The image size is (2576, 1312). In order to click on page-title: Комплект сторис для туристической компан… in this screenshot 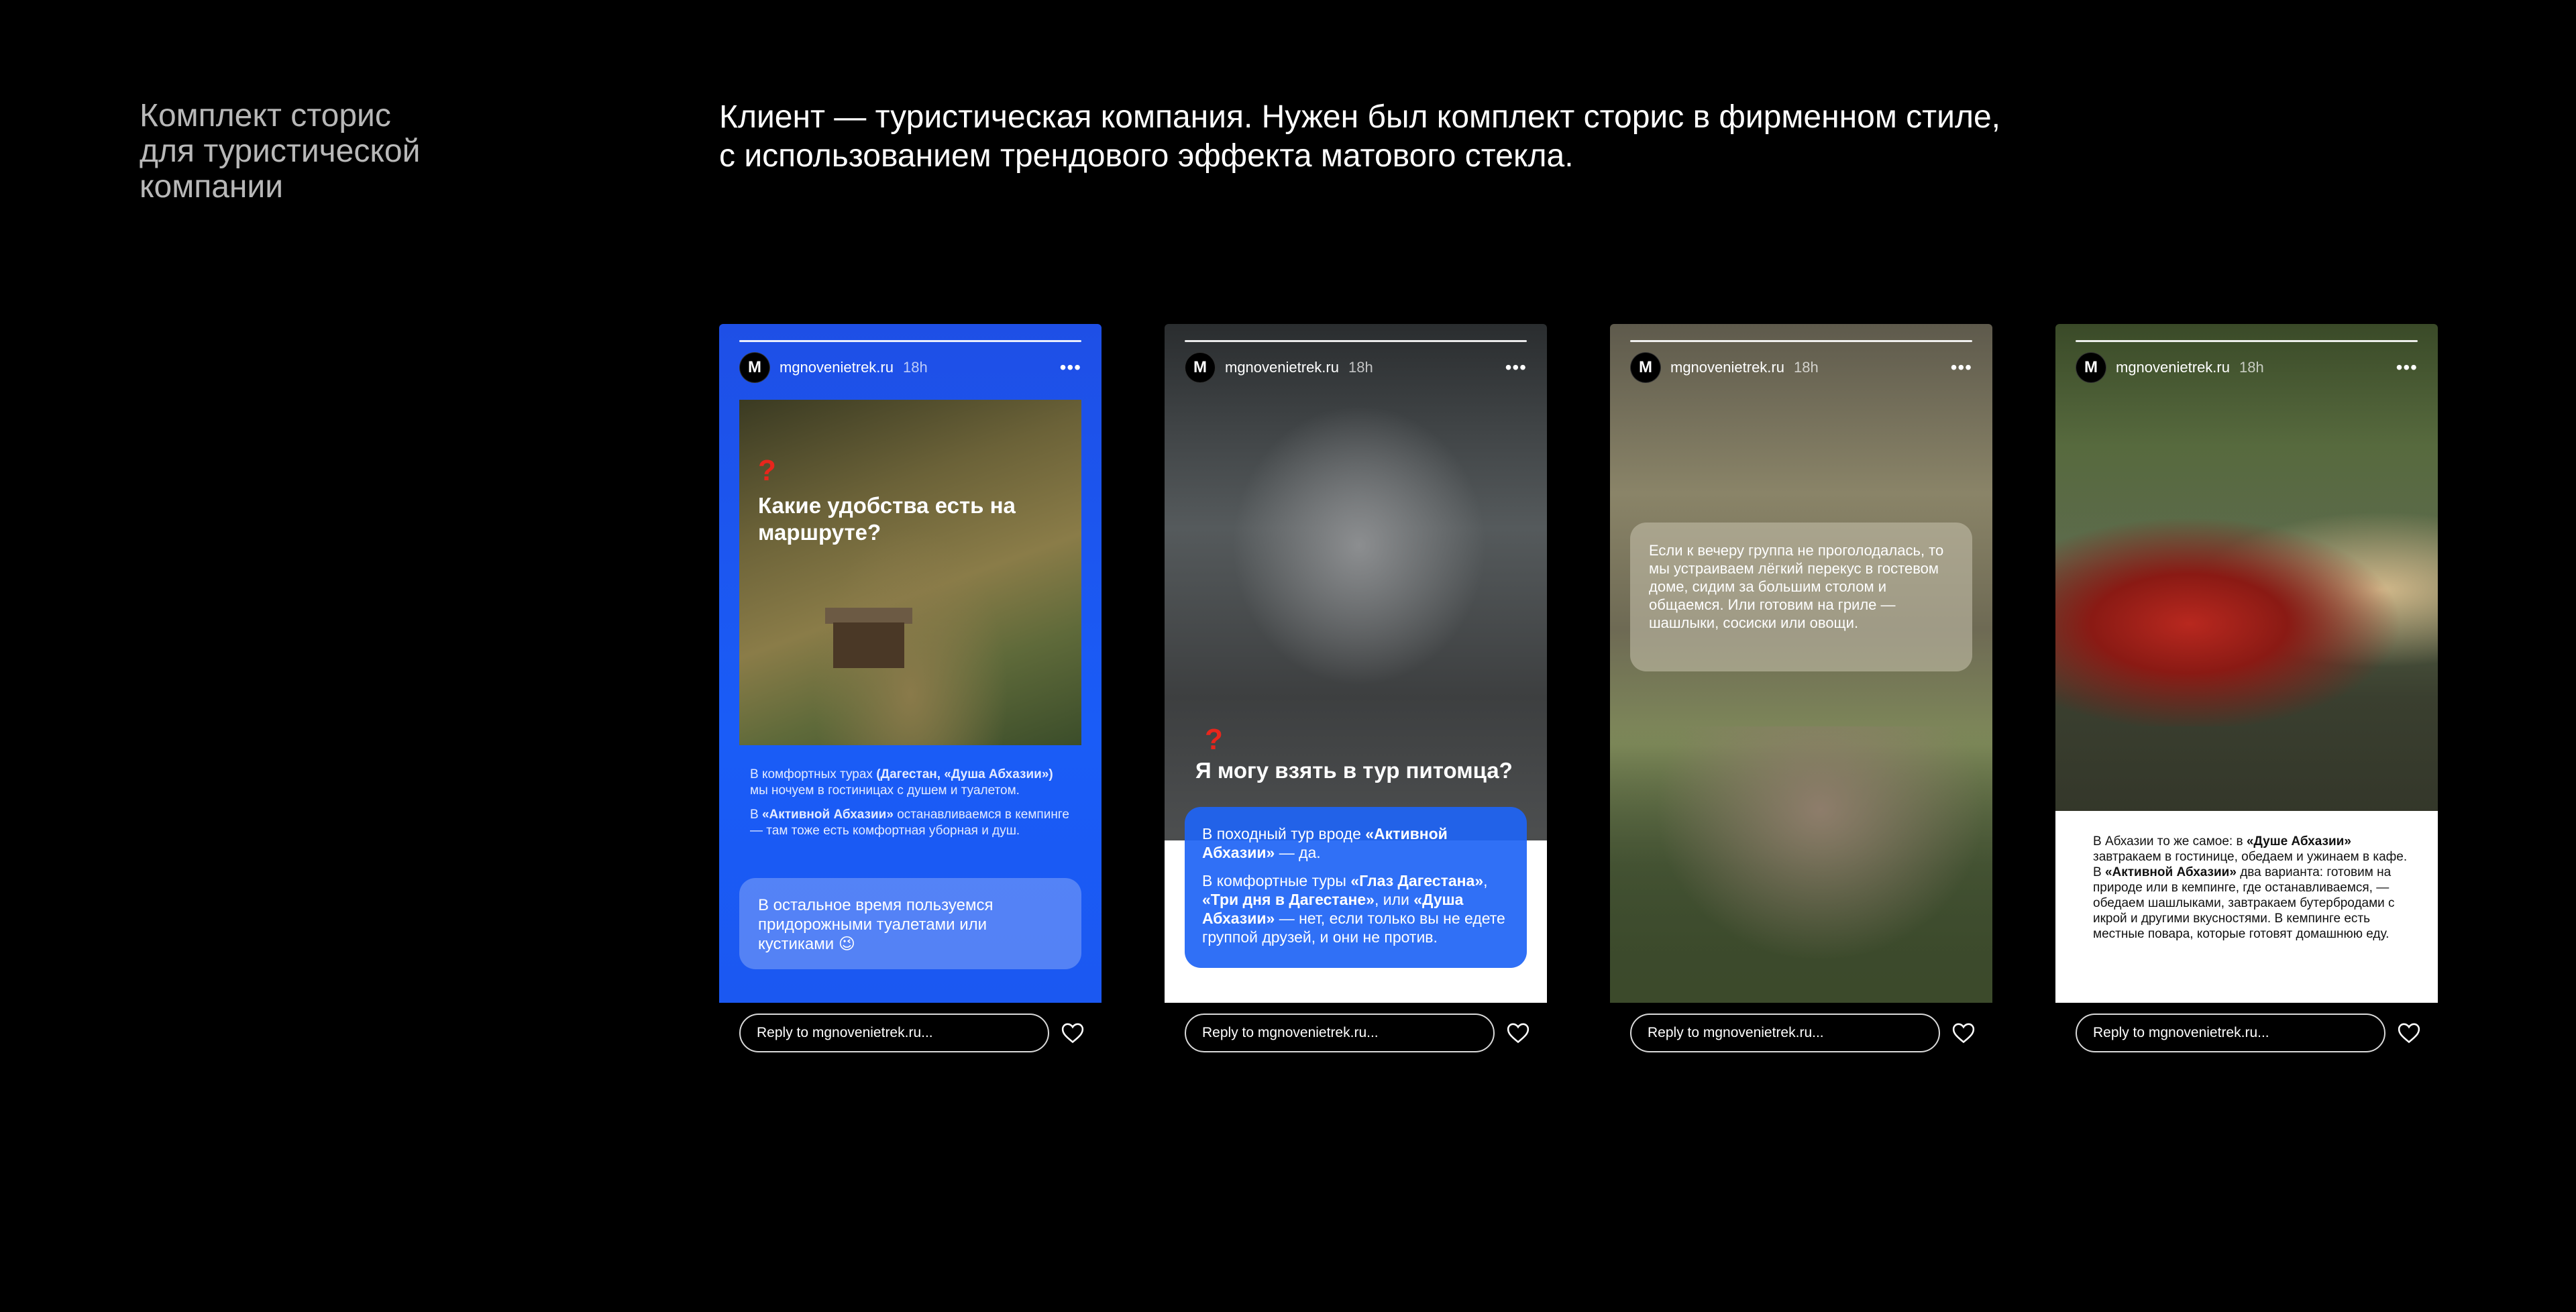, I will do `click(280, 151)`.